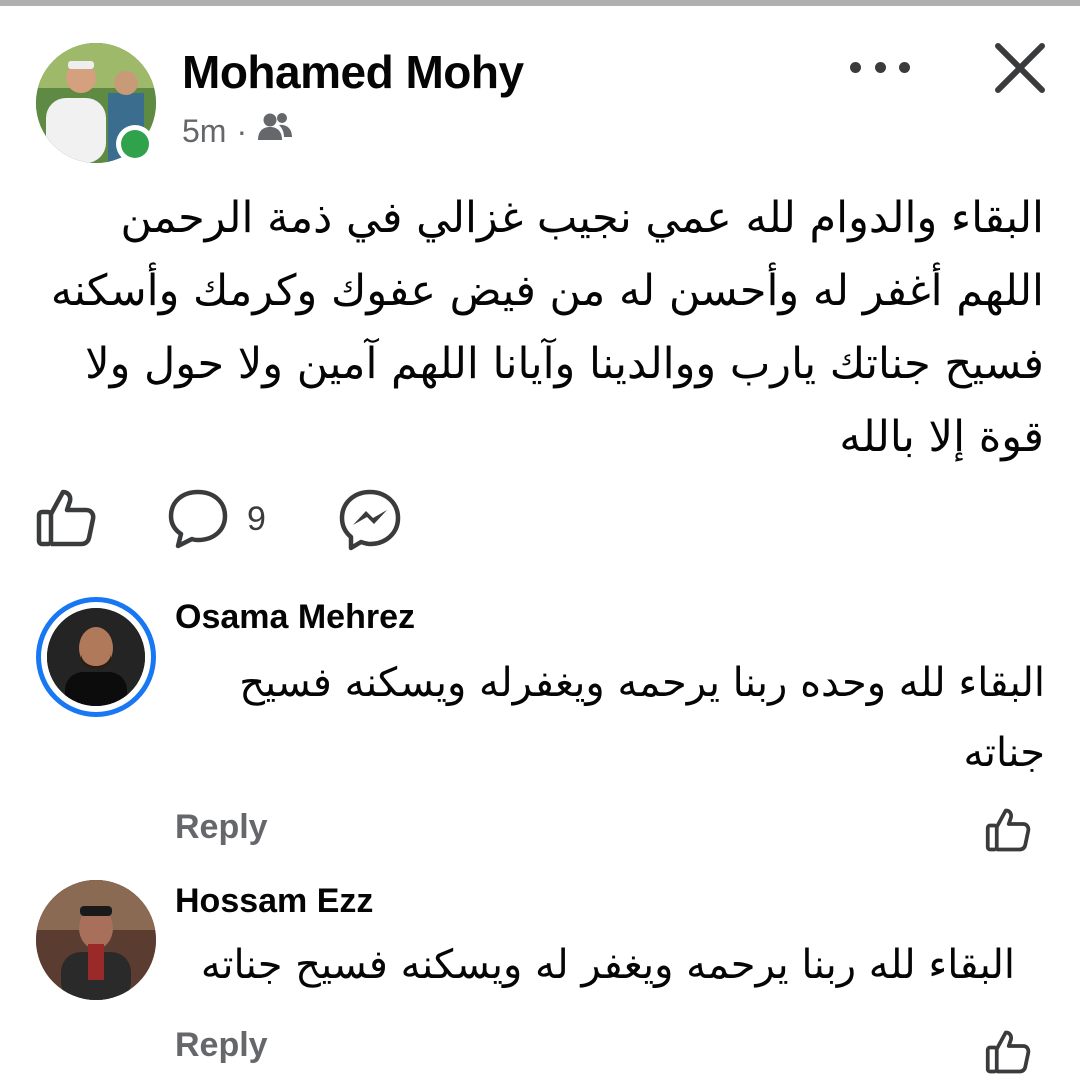 This screenshot has height=1092, width=1080. Describe the element at coordinates (295, 617) in the screenshot. I see `comment-author-name: Osama Mehrez` at that location.